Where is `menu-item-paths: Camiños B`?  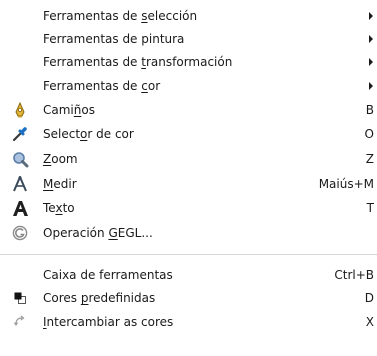
menu-item-paths: Camiños B is located at coordinates (188, 110).